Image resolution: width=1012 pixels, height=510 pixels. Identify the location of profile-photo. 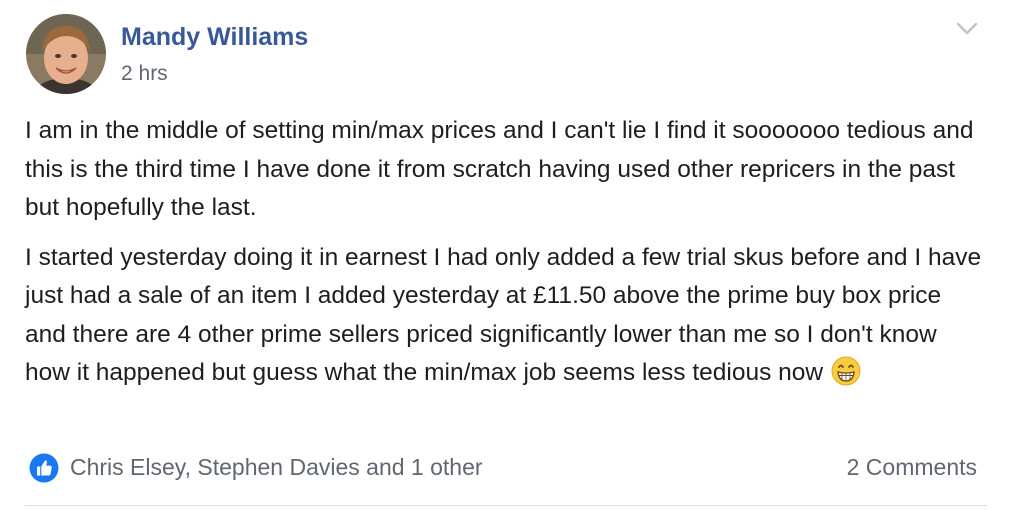
(66, 54).